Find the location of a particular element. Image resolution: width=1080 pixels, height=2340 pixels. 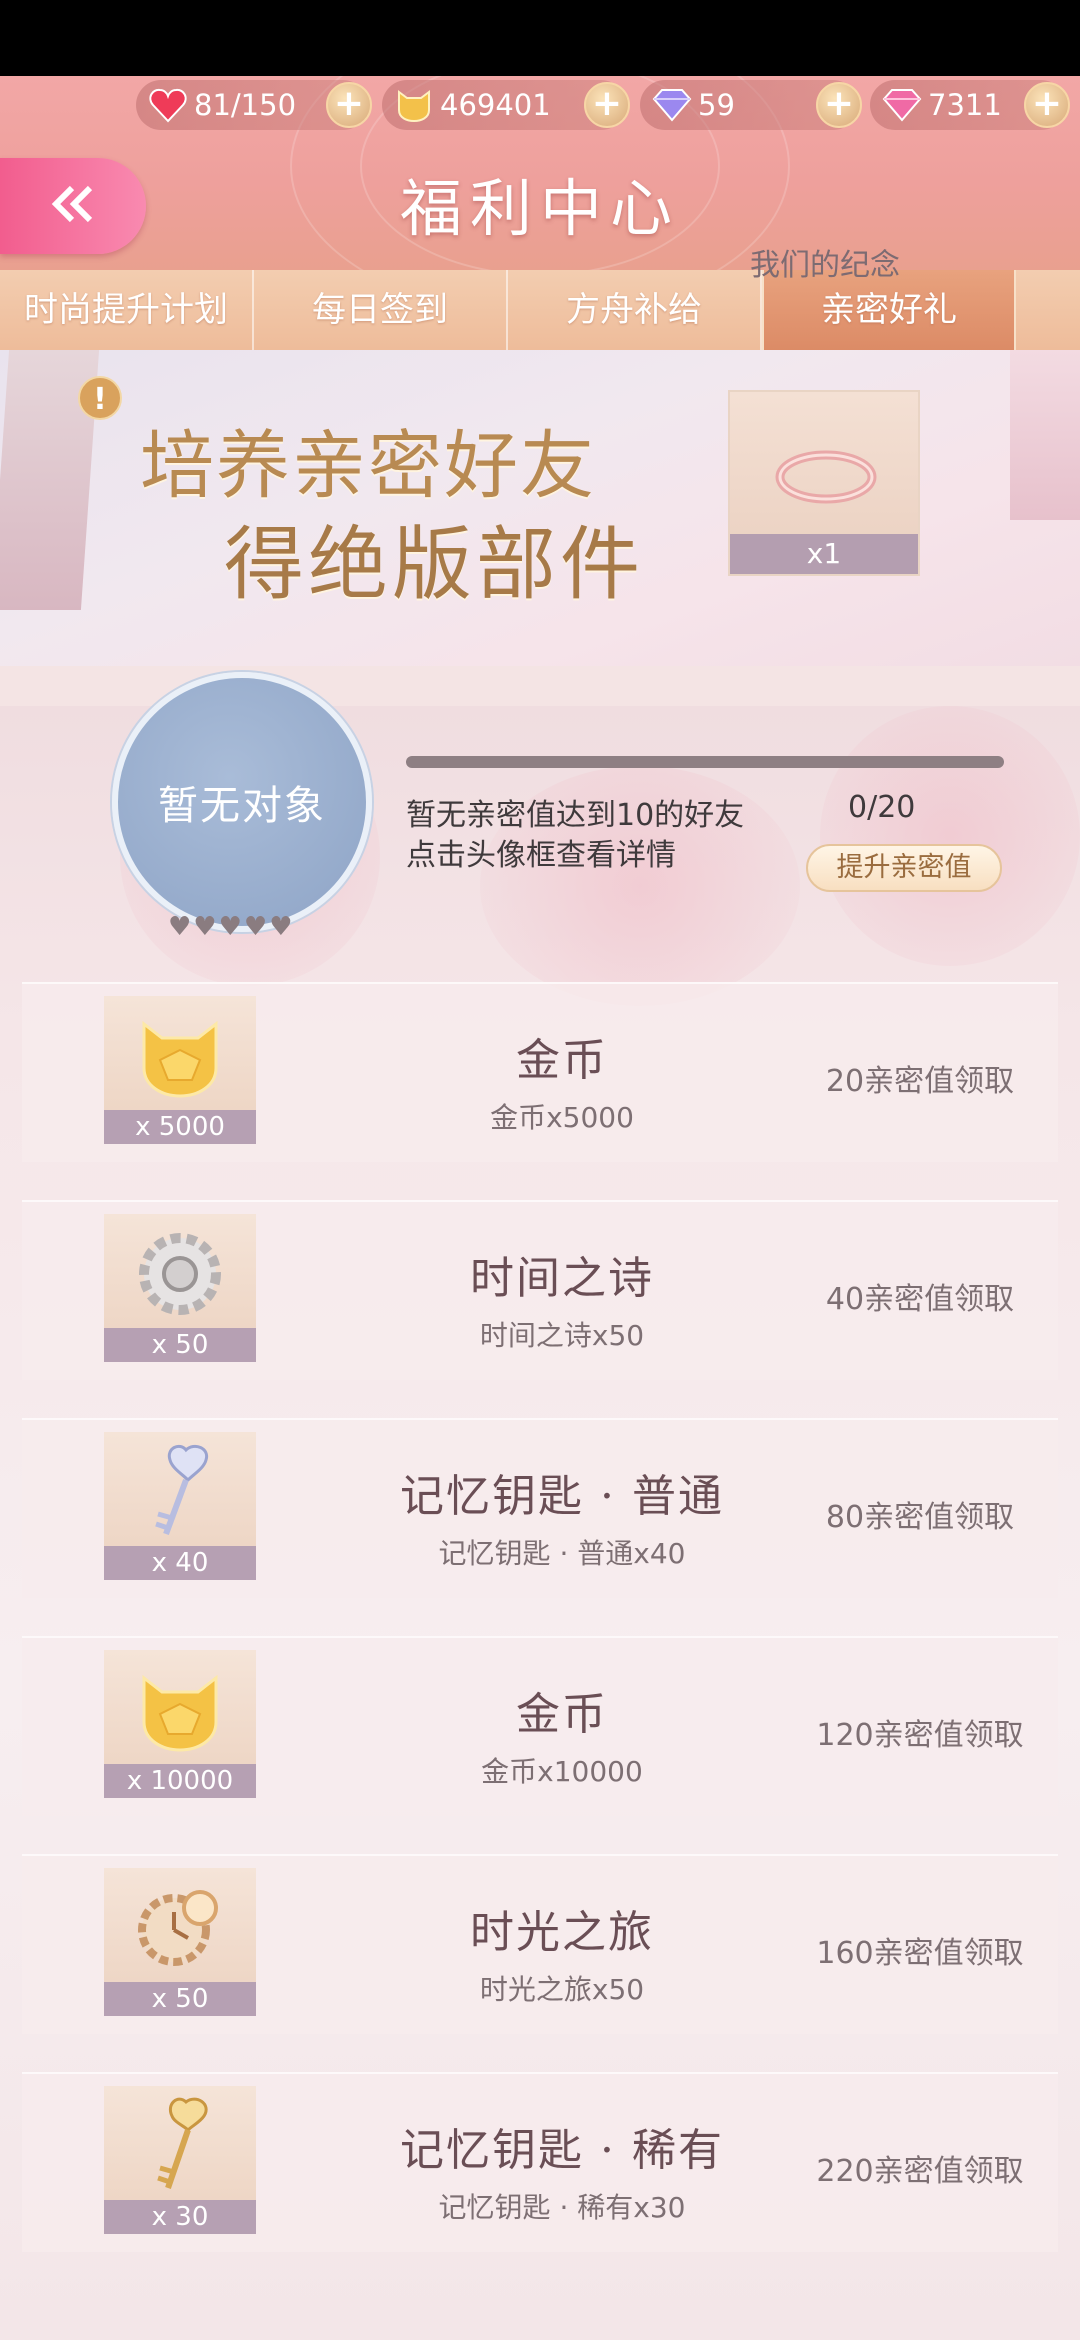

reward-item-slot: x 10000 is located at coordinates (180, 1724).